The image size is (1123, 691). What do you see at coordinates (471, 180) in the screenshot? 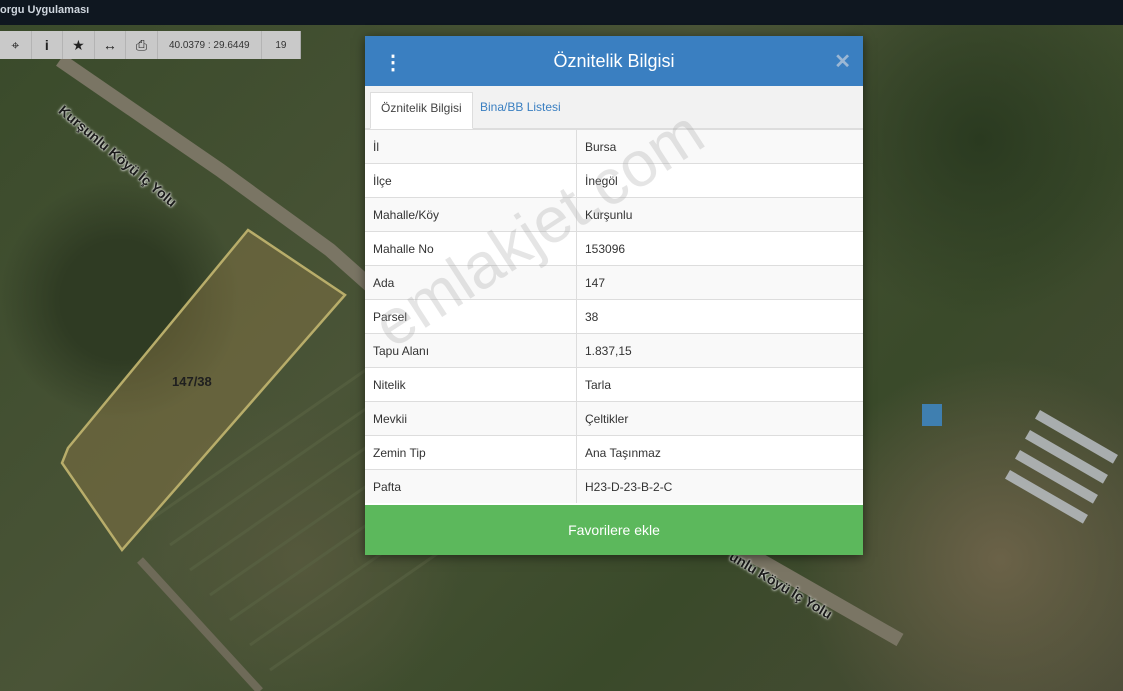
I see `row-key: İlçe` at bounding box center [471, 180].